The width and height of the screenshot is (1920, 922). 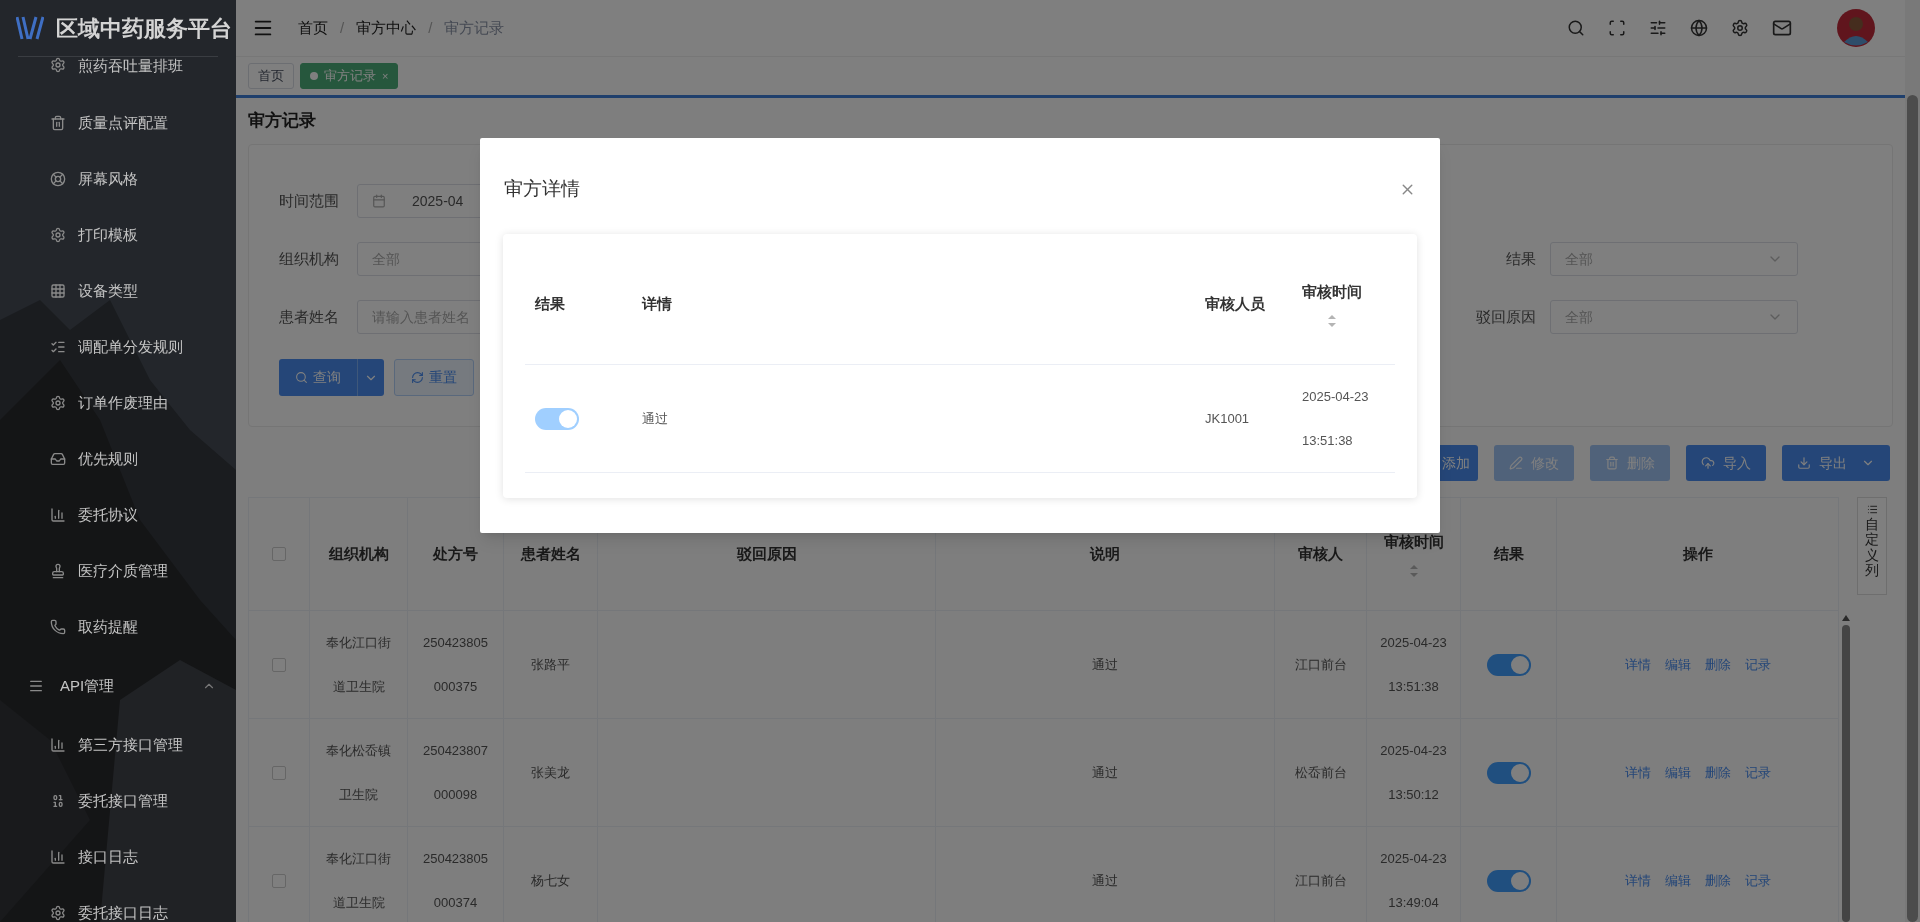 What do you see at coordinates (385, 76) in the screenshot?
I see `tab-close: ×` at bounding box center [385, 76].